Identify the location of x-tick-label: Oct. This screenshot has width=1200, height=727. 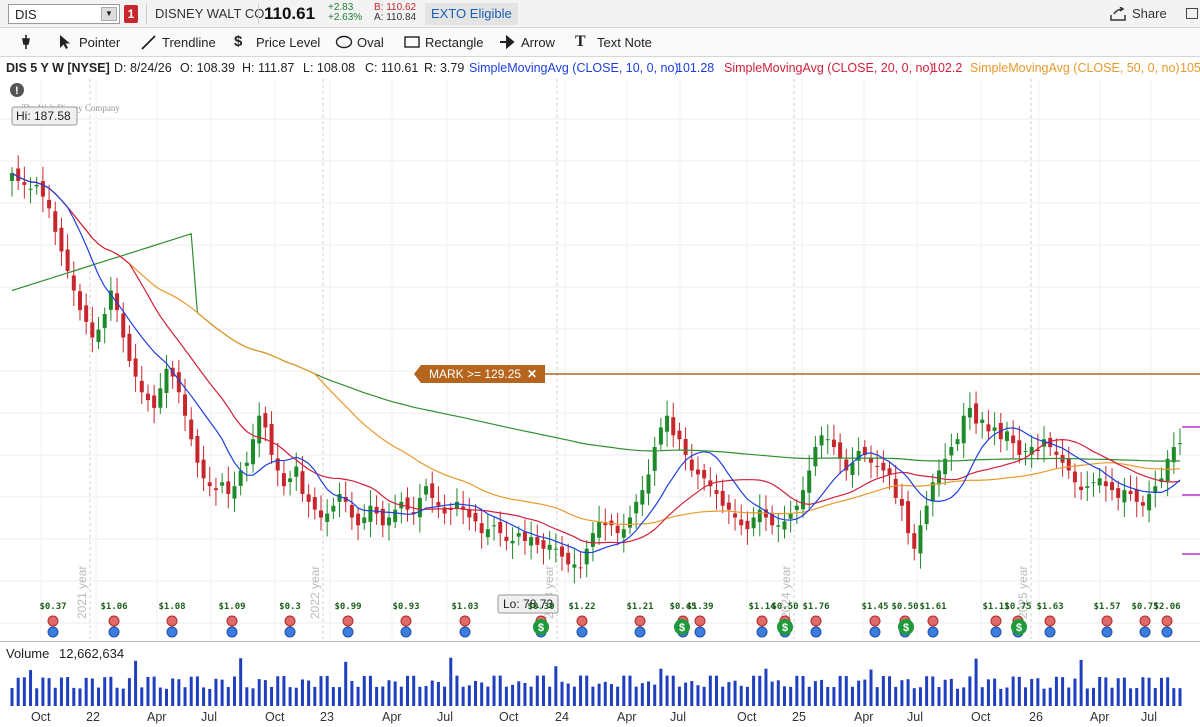
(747, 717).